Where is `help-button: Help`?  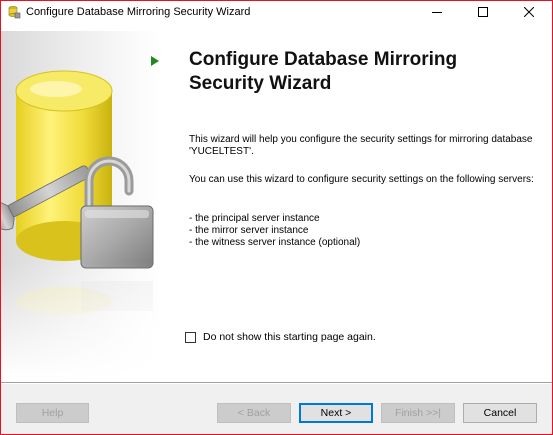 help-button: Help is located at coordinates (52, 413).